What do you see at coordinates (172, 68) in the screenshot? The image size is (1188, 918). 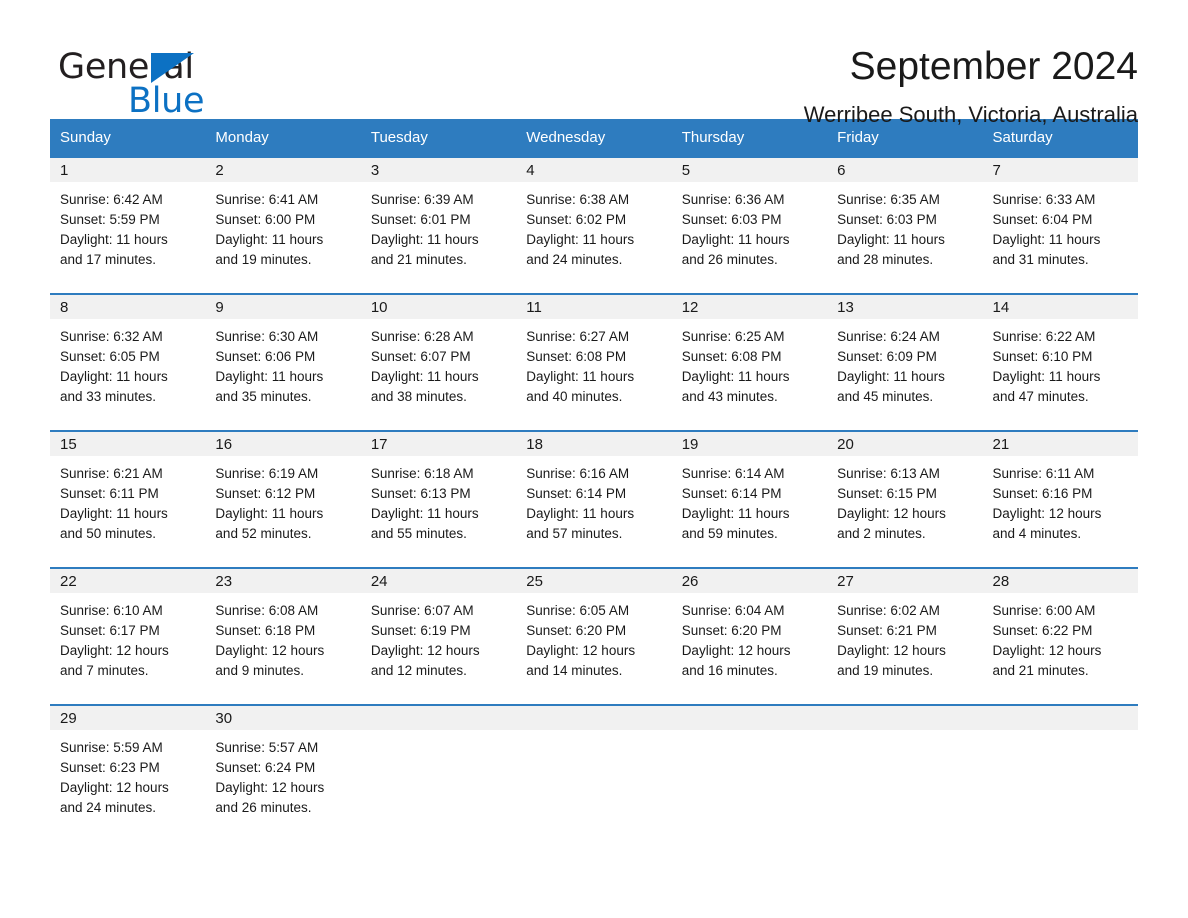 I see `triangle-icon` at bounding box center [172, 68].